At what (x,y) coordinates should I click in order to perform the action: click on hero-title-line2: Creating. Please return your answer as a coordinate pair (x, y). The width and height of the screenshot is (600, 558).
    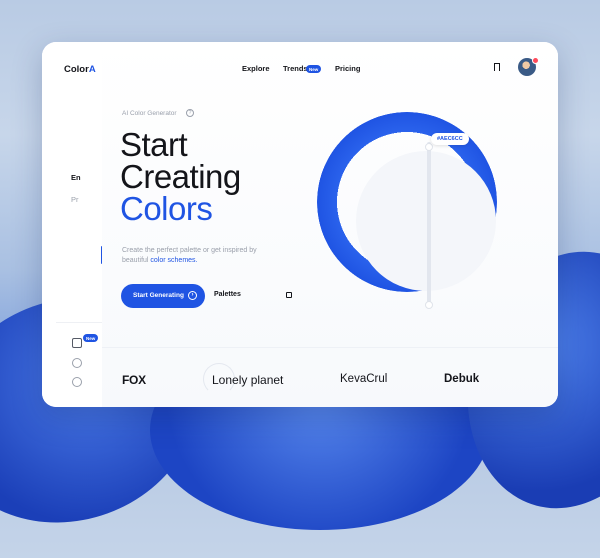
    Looking at the image, I should click on (180, 176).